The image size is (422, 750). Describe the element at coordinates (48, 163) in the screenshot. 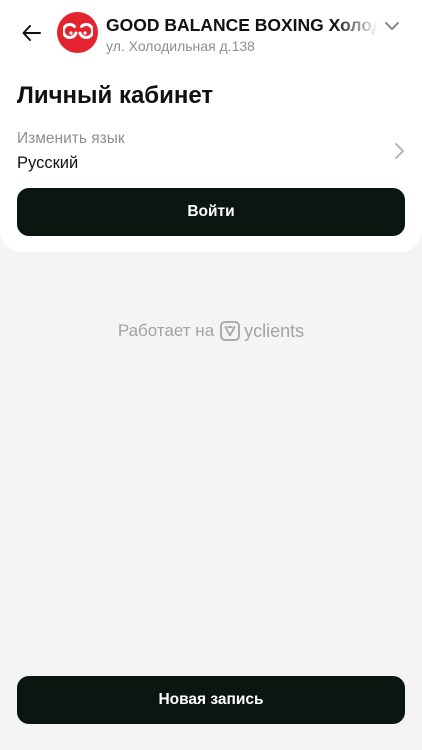

I see `language-value: Русский` at that location.